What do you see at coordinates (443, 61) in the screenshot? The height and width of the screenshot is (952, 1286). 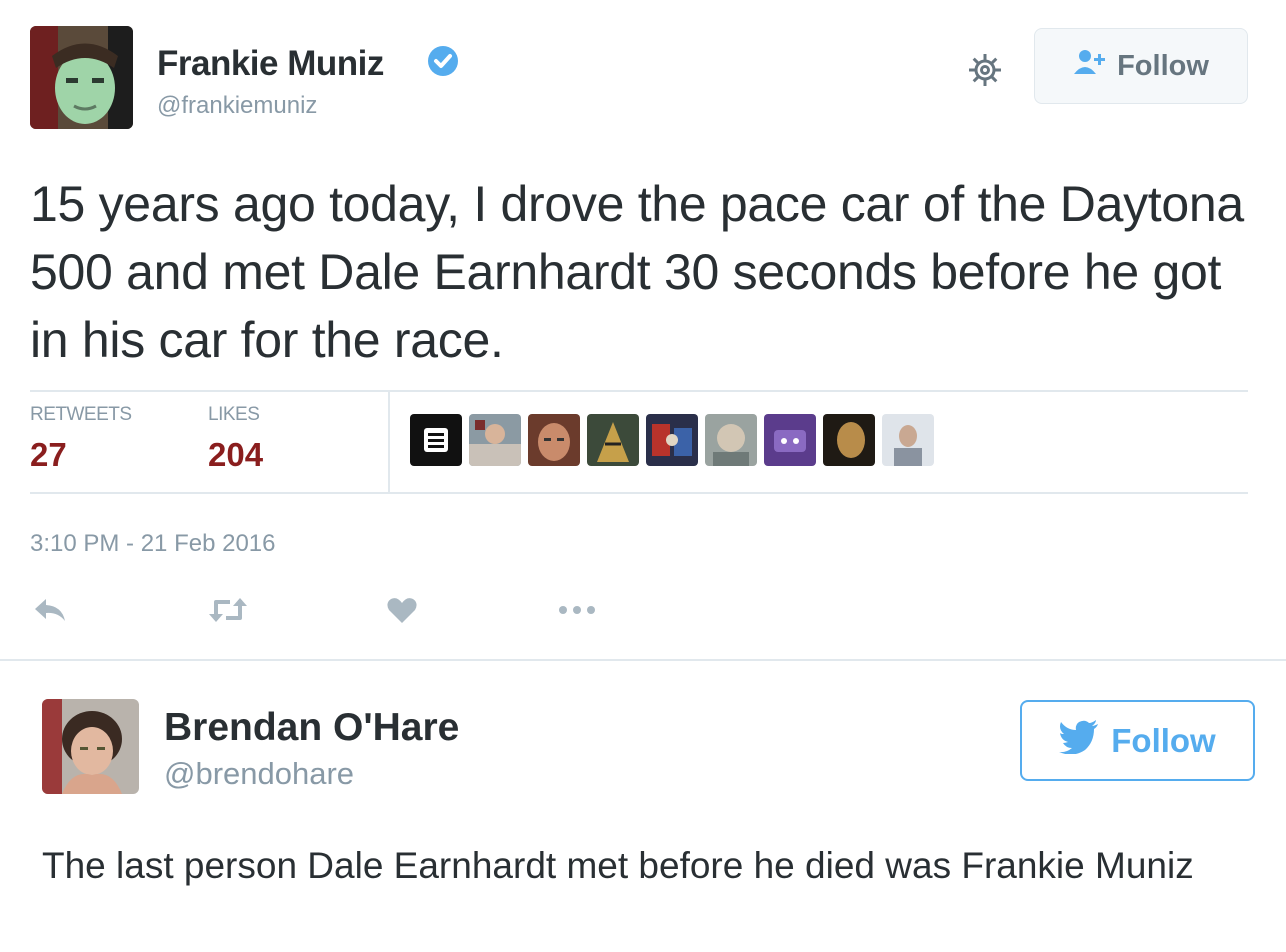 I see `verified-badge-icon` at bounding box center [443, 61].